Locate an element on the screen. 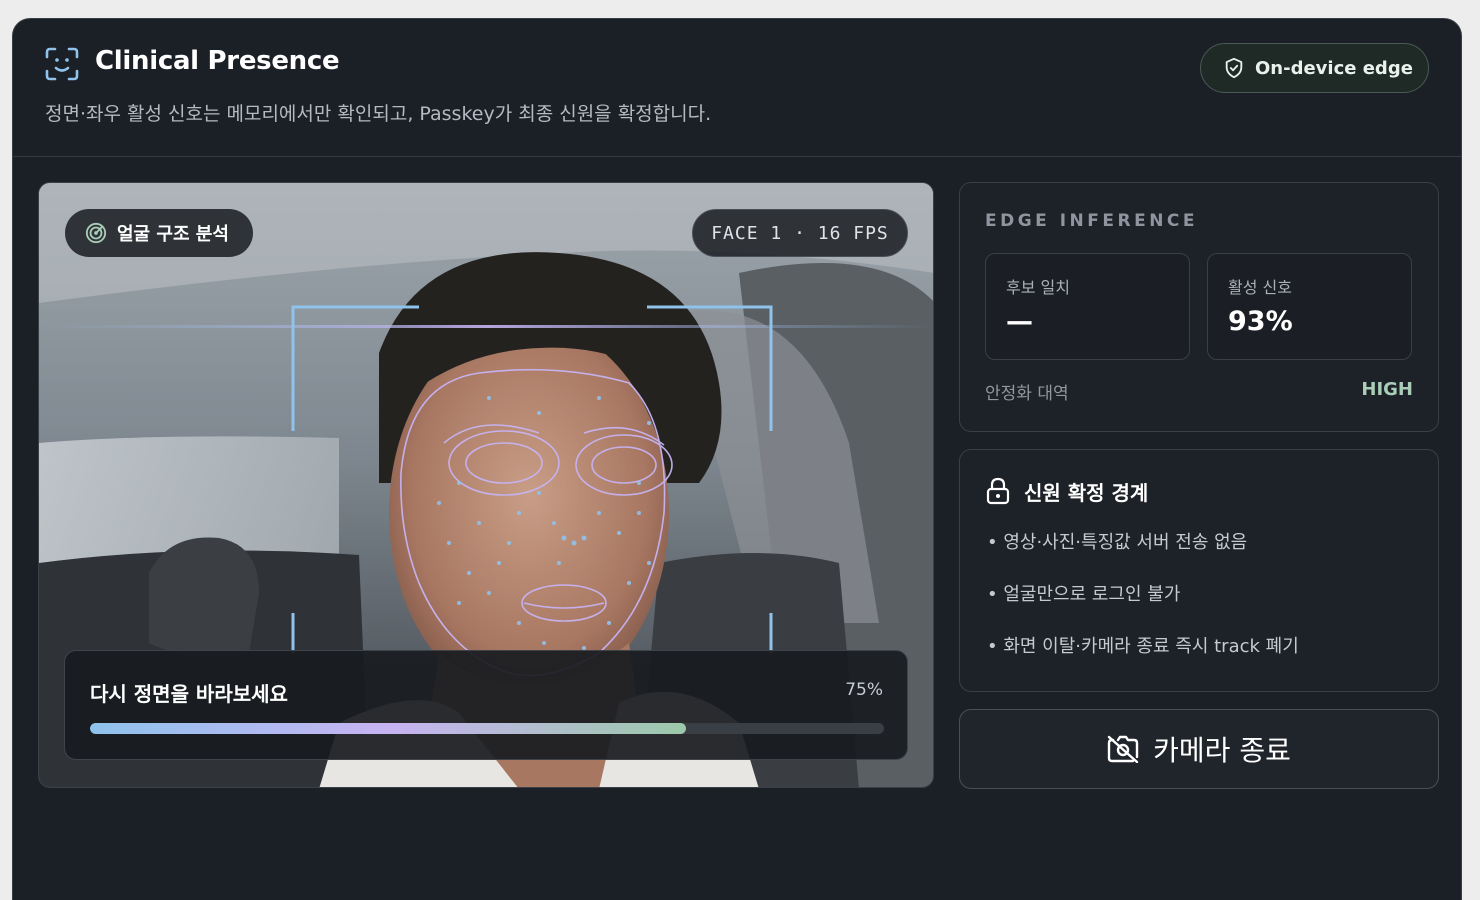  boundary-title: 신원 확정 경계 is located at coordinates (1086, 493).